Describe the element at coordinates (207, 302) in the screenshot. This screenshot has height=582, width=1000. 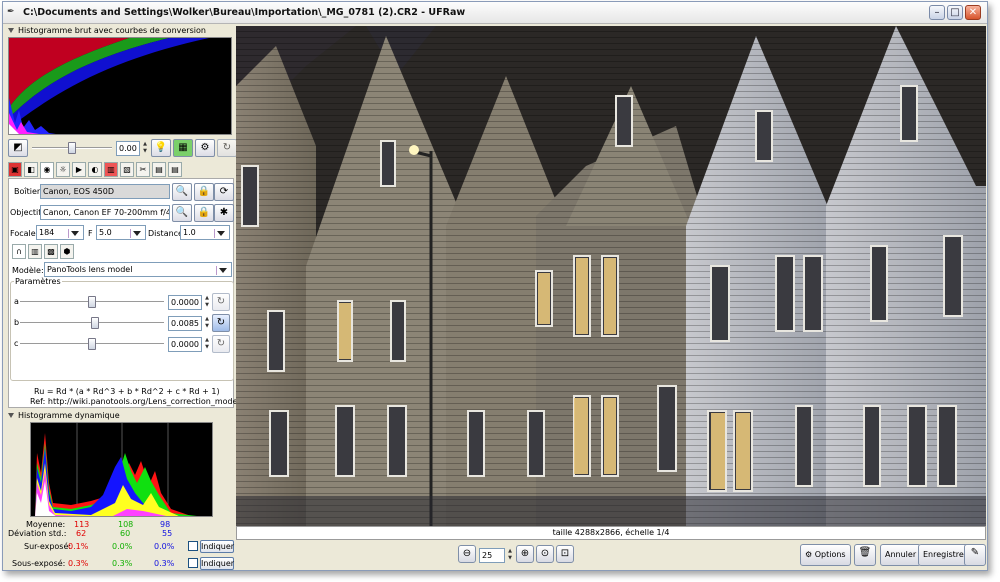
I see `param-a-spinner: ▲ ▼` at that location.